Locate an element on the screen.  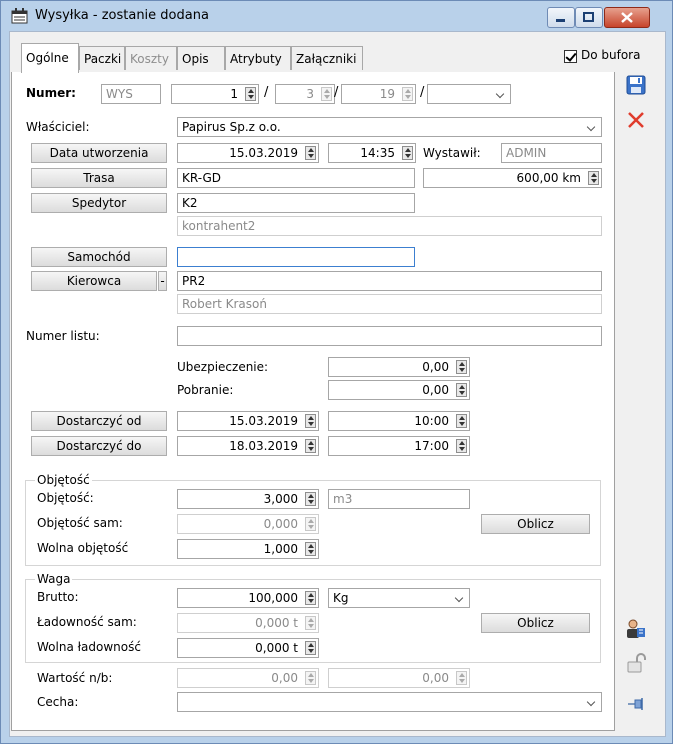
waga-unit-combo: Kg is located at coordinates (399, 598).